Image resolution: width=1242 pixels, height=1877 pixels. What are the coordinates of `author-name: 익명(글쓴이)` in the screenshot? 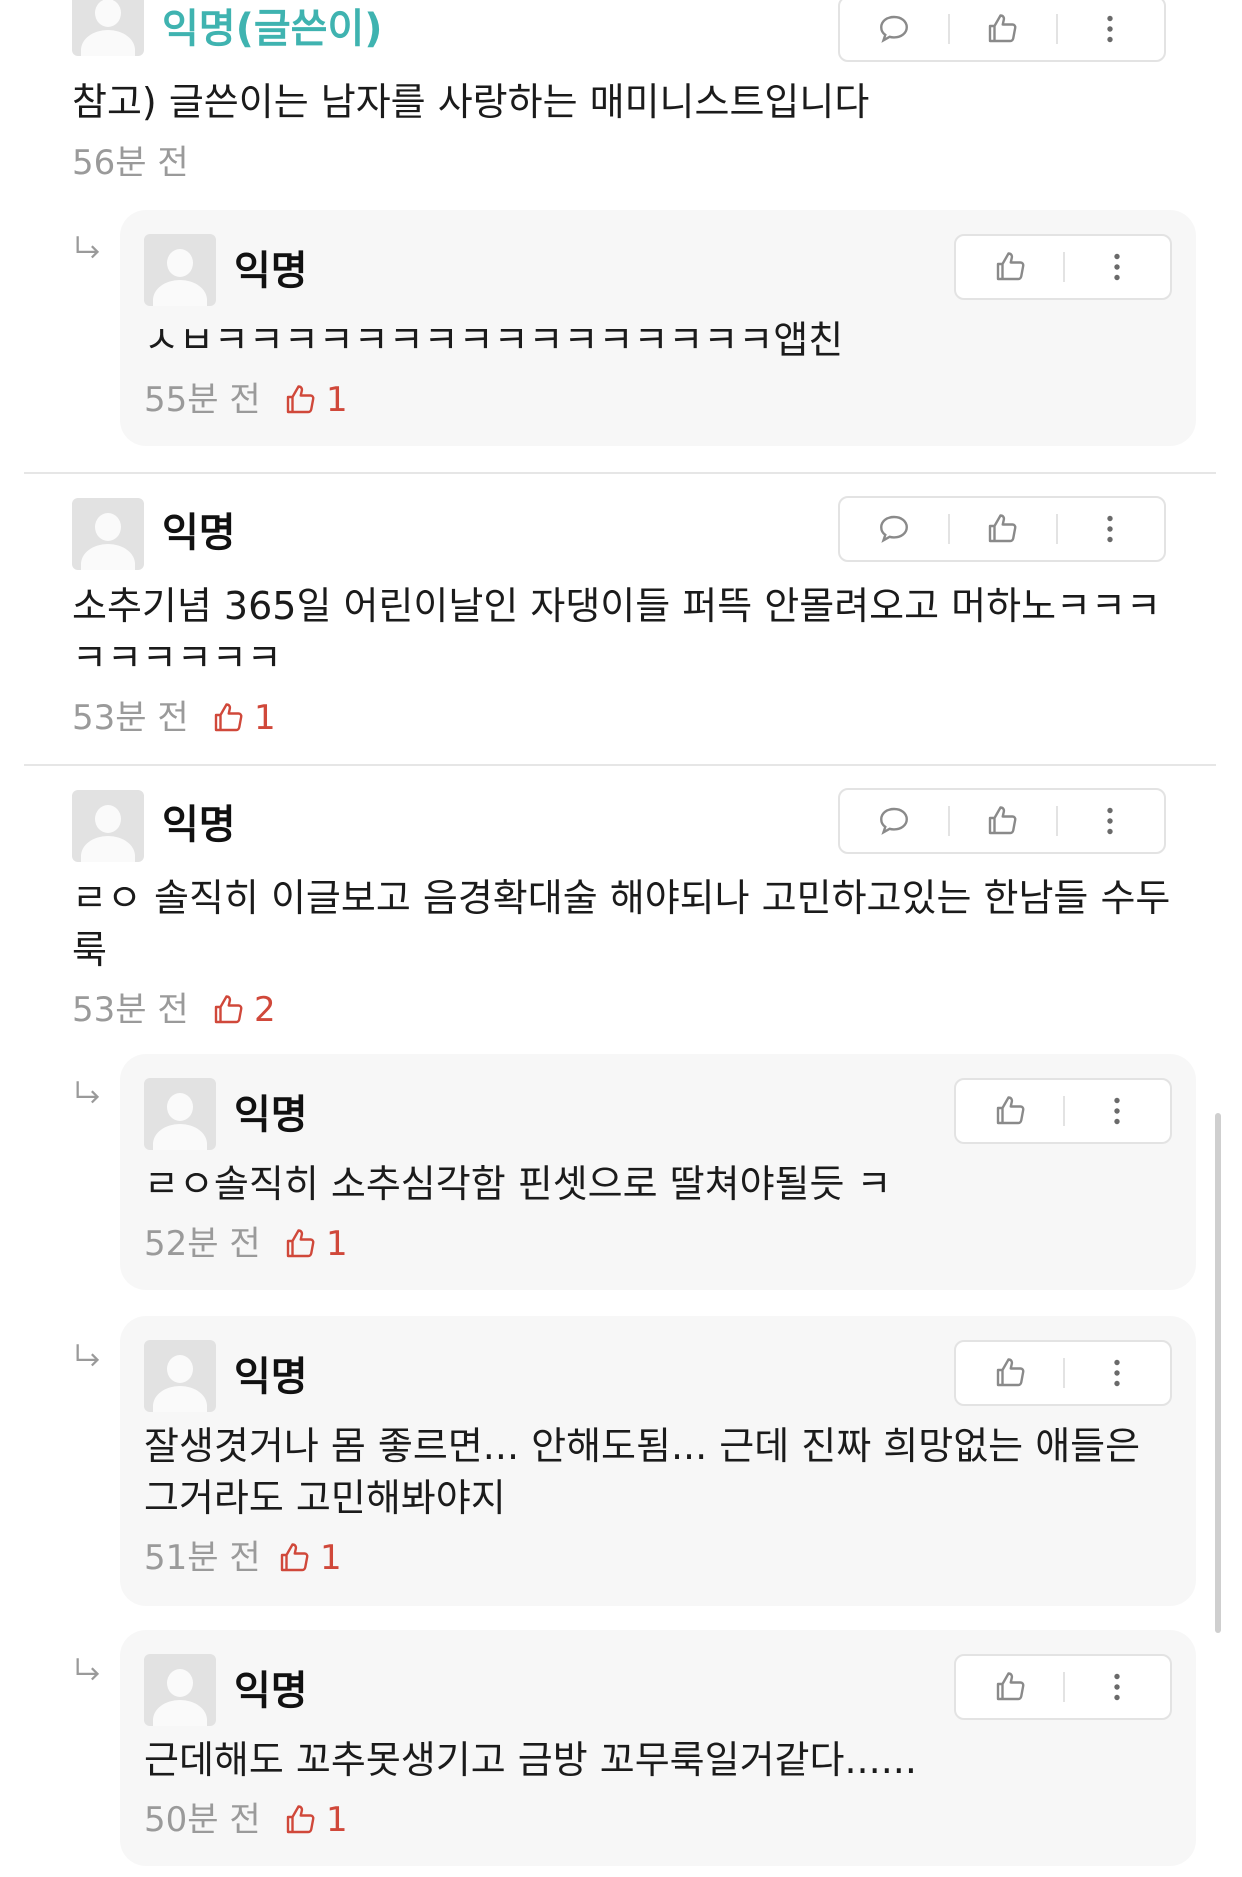 It's located at (272, 29).